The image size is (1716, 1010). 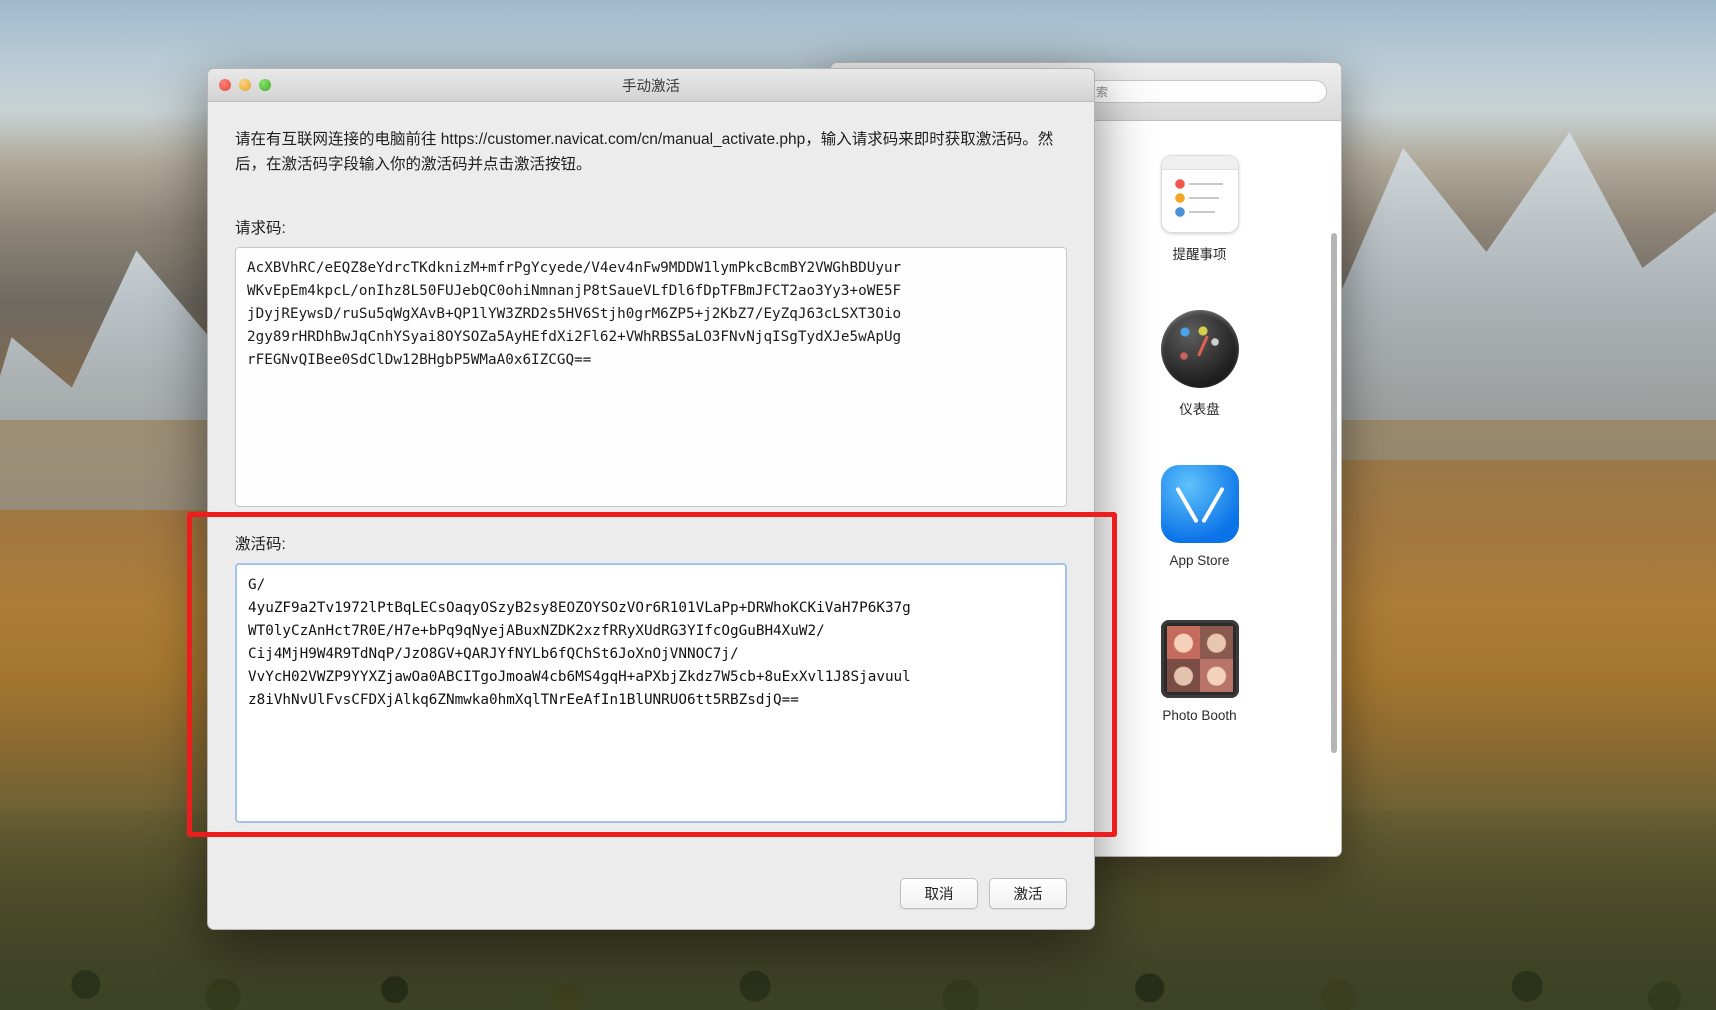 What do you see at coordinates (265, 85) in the screenshot?
I see `maximize-button-icon` at bounding box center [265, 85].